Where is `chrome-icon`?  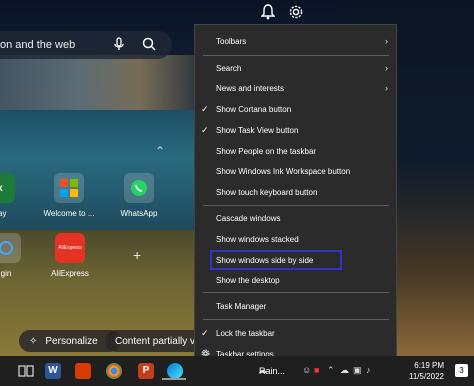
chrome-icon is located at coordinates (114, 371).